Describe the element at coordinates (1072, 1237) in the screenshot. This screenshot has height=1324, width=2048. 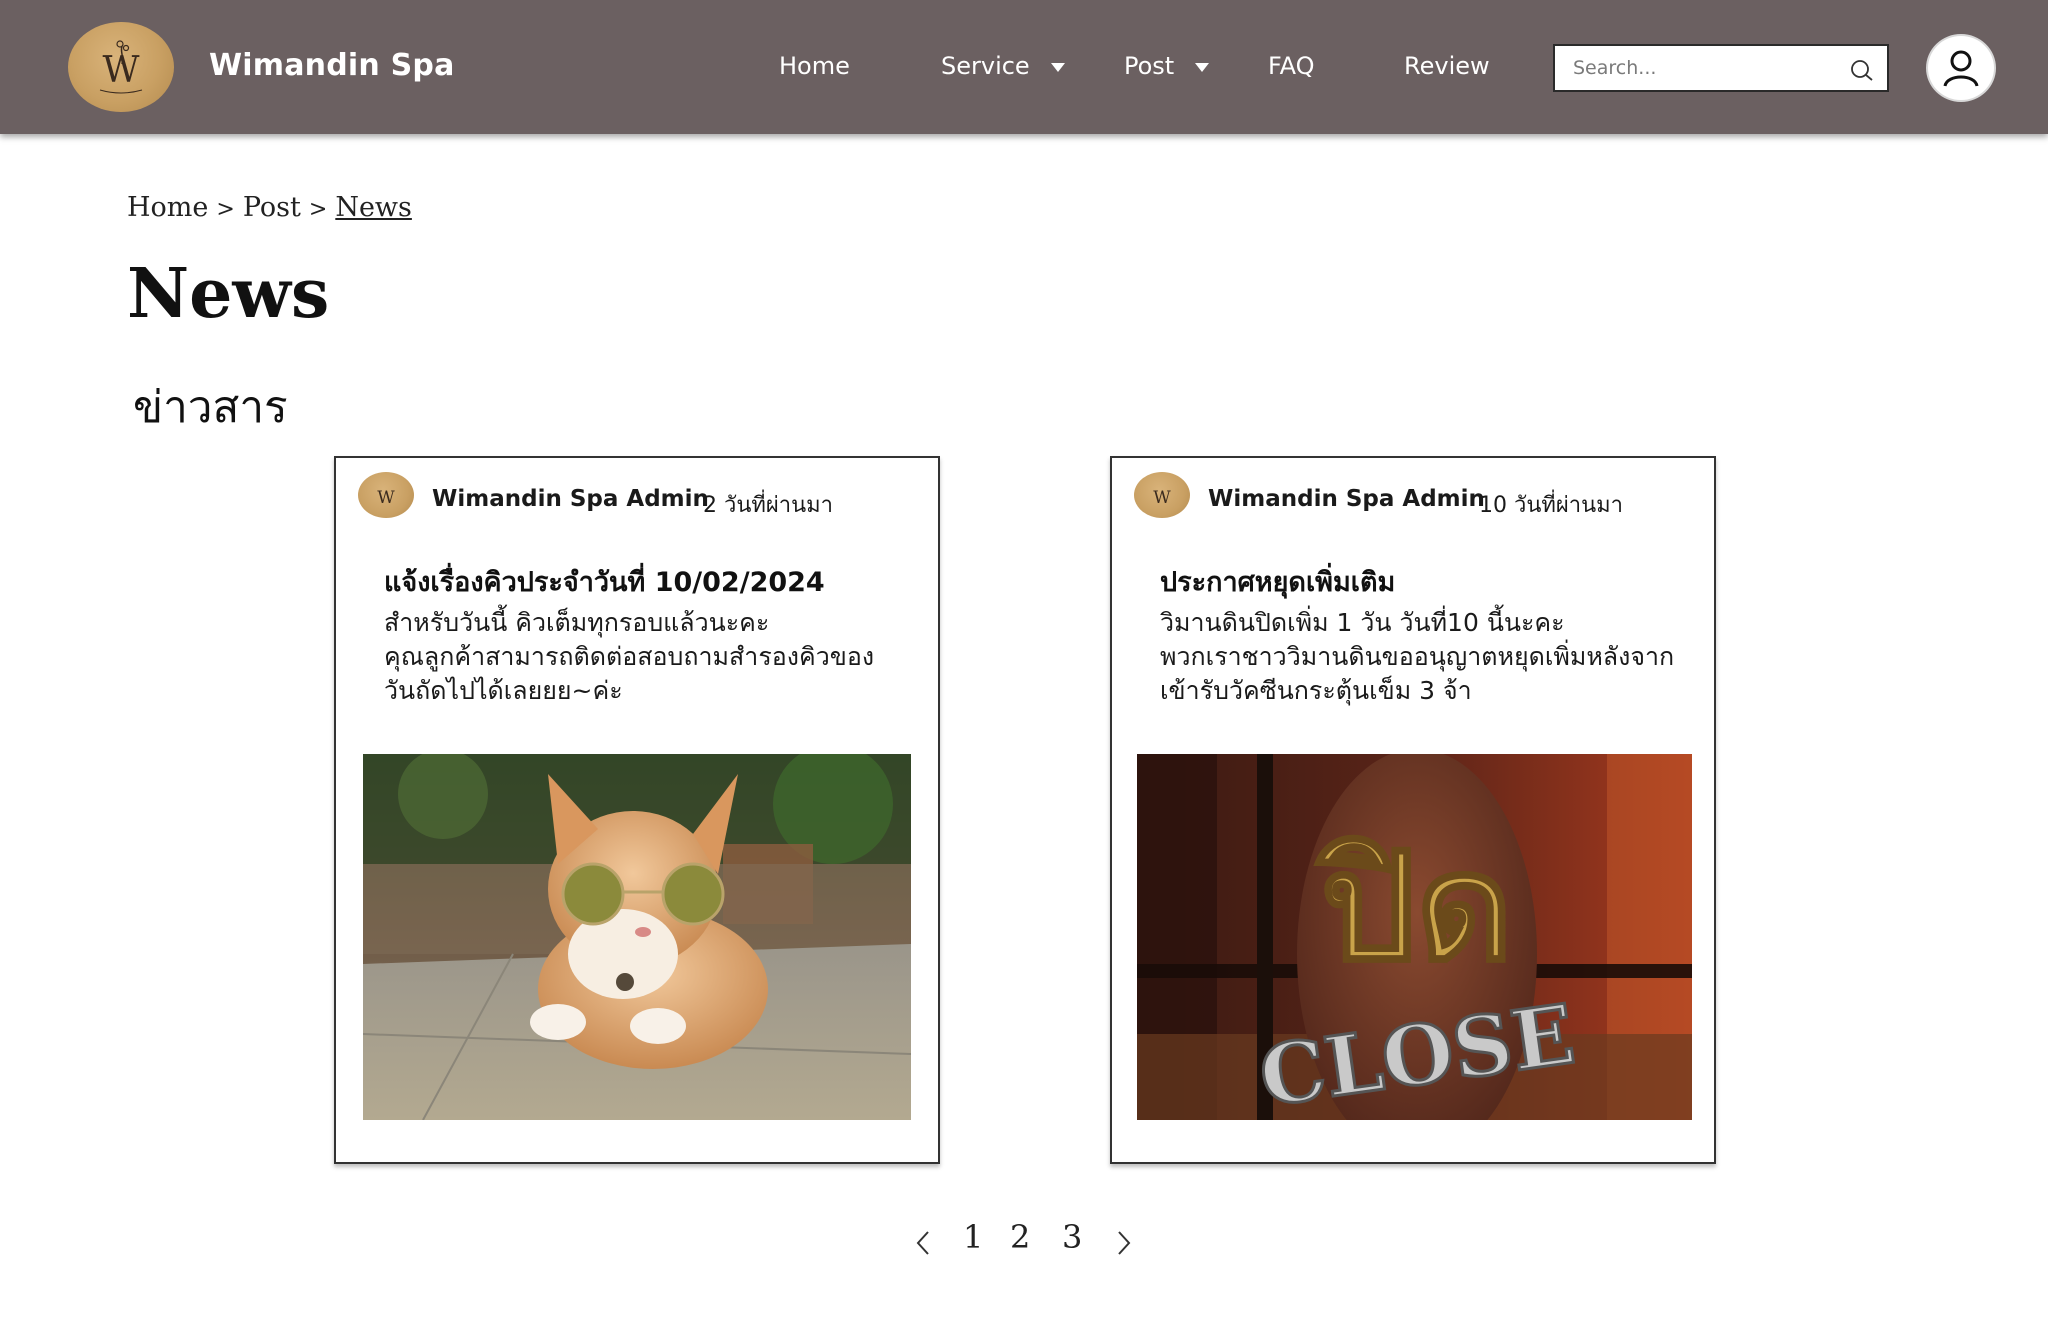
I see `page-link-3: 3` at that location.